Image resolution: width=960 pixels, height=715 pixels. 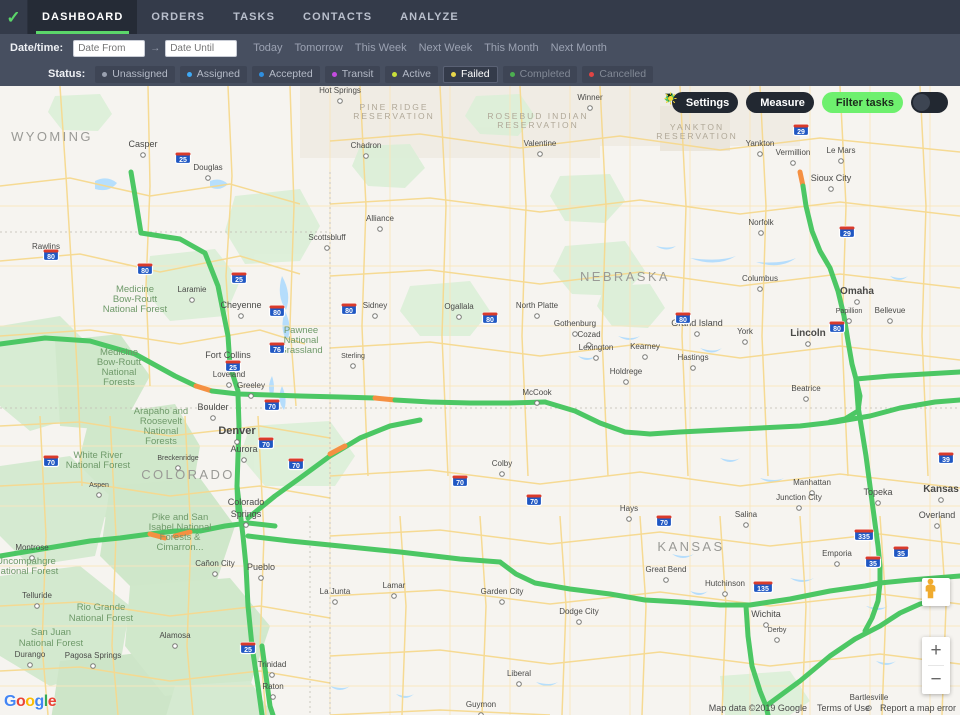 What do you see at coordinates (109, 48) in the screenshot?
I see `date-from-input` at bounding box center [109, 48].